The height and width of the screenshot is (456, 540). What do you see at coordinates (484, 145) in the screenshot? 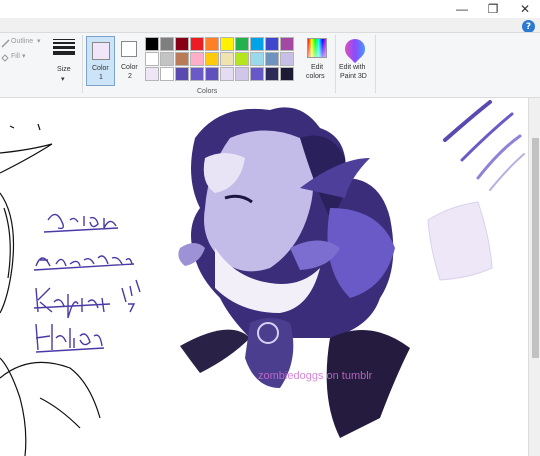
I see `brush-strokes` at bounding box center [484, 145].